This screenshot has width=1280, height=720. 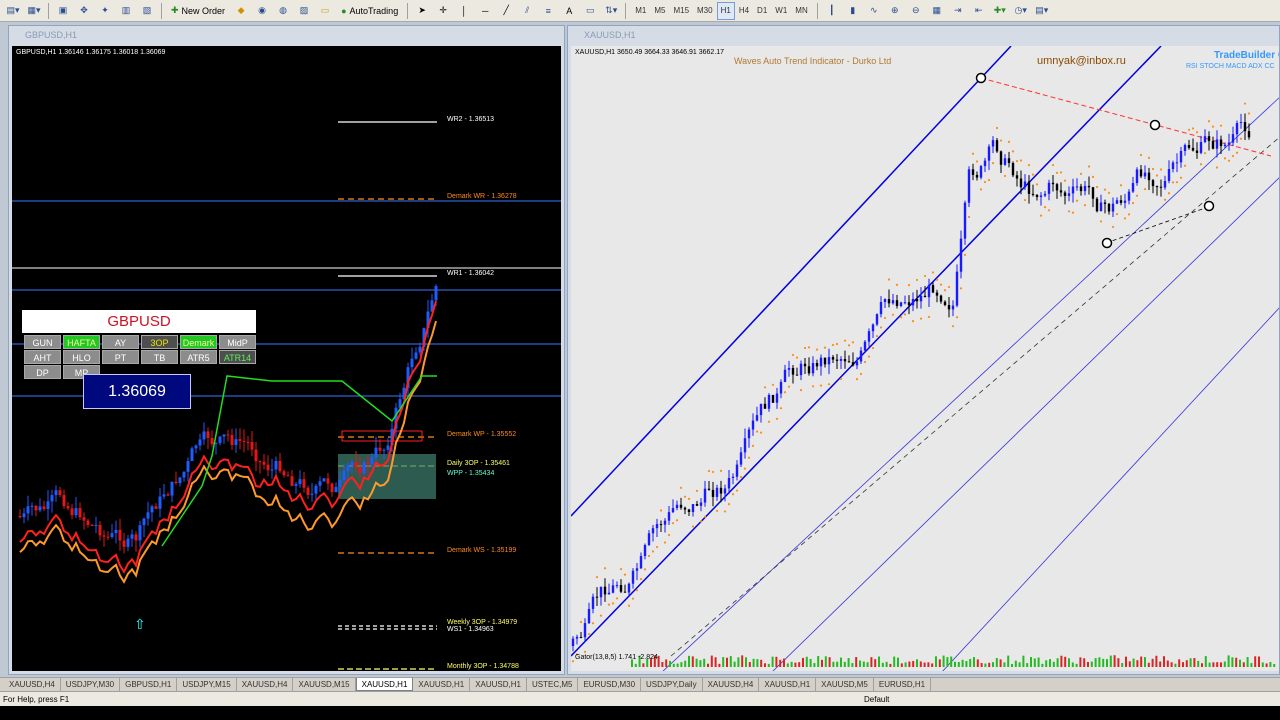 I want to click on fibonacci-icon: ≡, so click(x=548, y=11).